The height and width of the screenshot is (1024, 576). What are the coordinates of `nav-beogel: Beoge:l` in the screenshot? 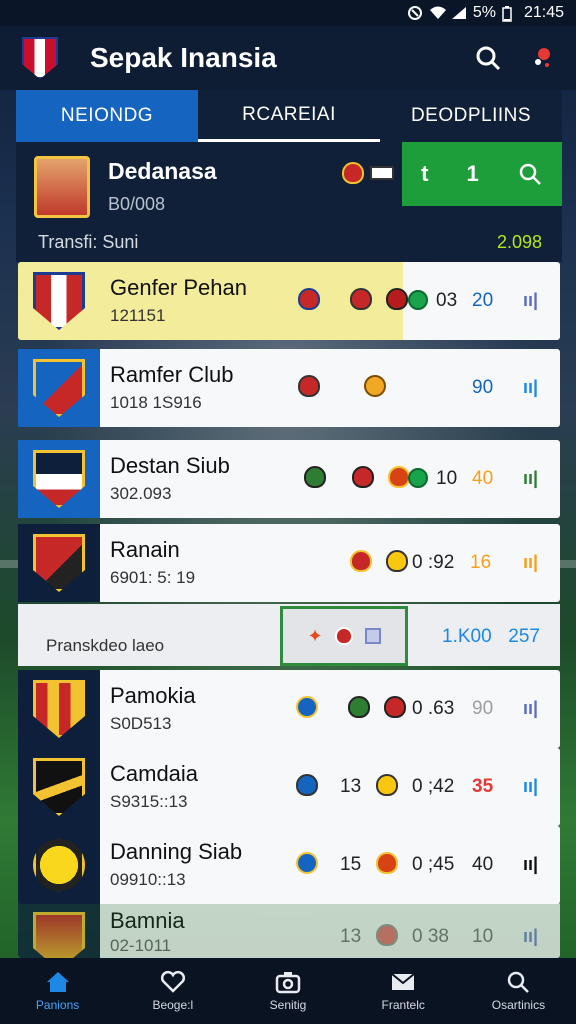 It's located at (172, 991).